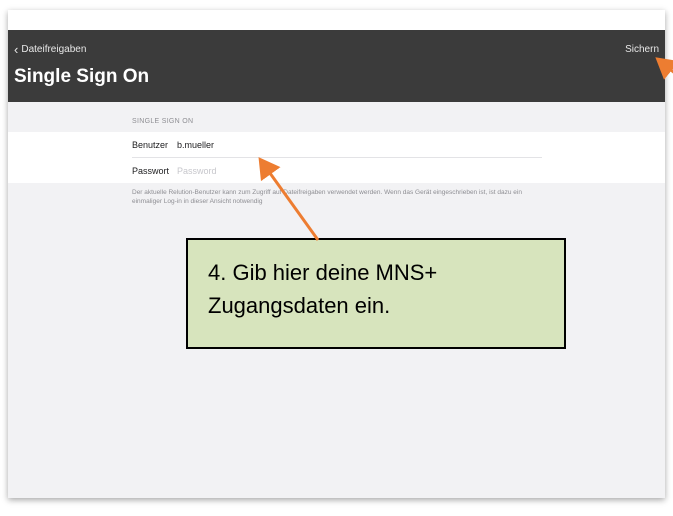 The height and width of the screenshot is (516, 673). What do you see at coordinates (299, 305) in the screenshot?
I see `callout-line-2: Zugangsdaten ein.` at bounding box center [299, 305].